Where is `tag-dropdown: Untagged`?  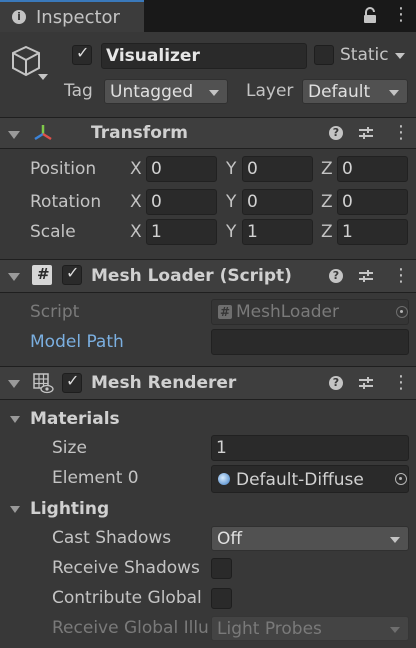 tag-dropdown: Untagged is located at coordinates (166, 91).